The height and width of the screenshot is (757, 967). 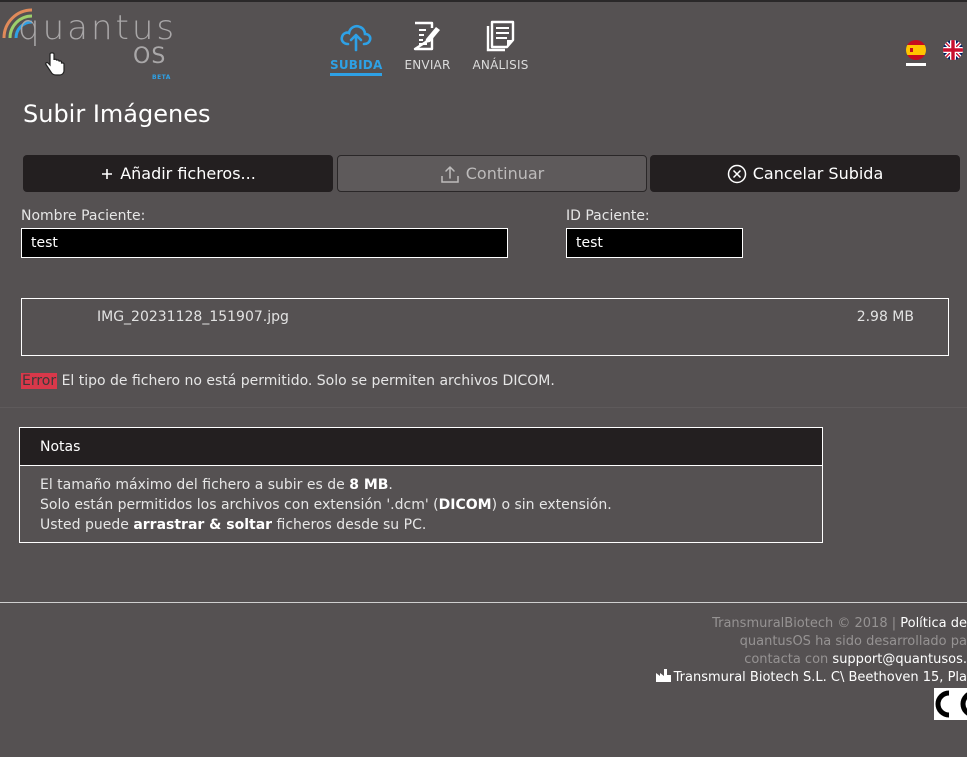 What do you see at coordinates (839, 623) in the screenshot?
I see `footer-copyright-row: TransmuralBiotech © 2018 | Política de` at bounding box center [839, 623].